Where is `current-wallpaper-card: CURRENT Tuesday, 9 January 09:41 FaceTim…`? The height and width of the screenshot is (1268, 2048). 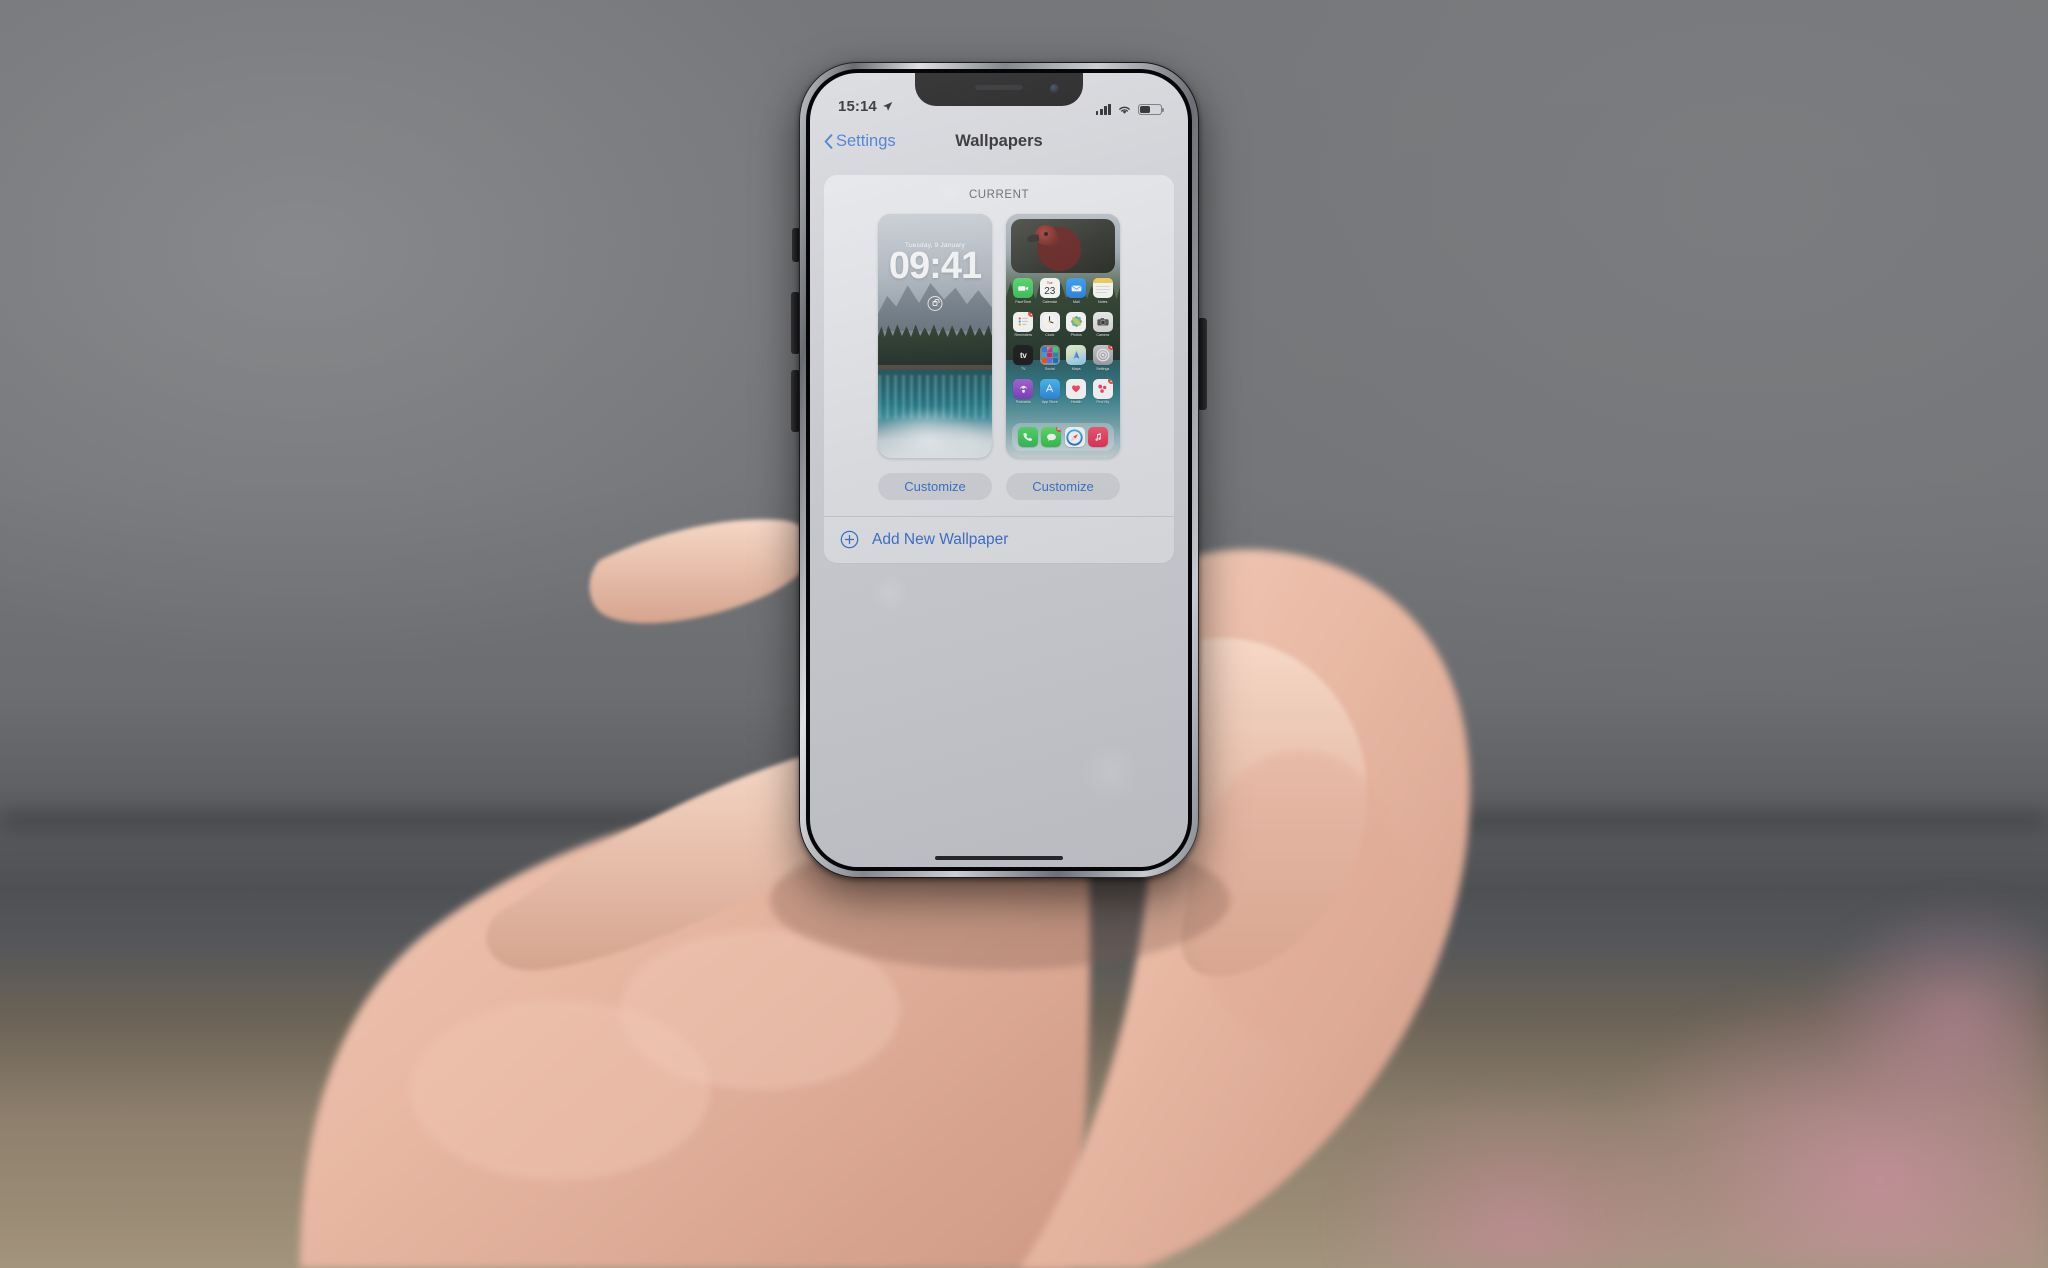
current-wallpaper-card: CURRENT Tuesday, 9 January 09:41 FaceTim… is located at coordinates (999, 369).